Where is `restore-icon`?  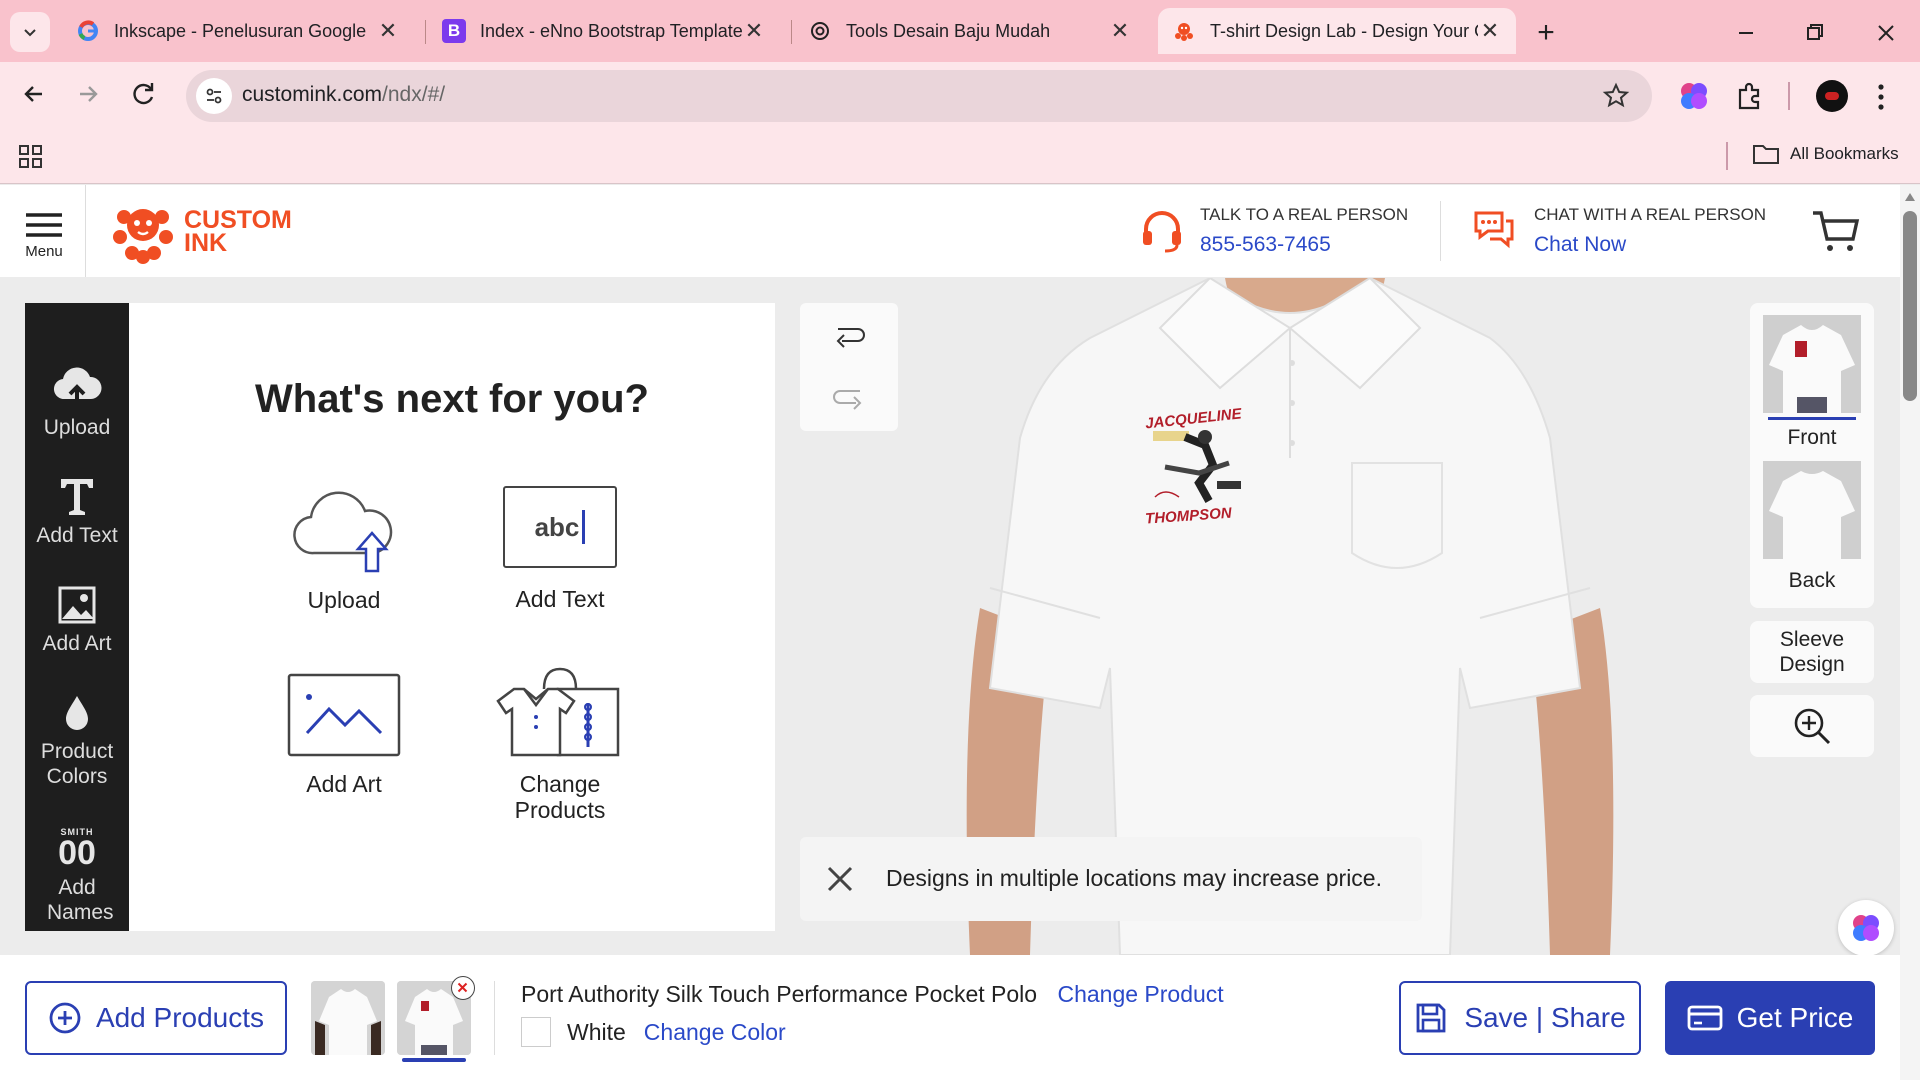 restore-icon is located at coordinates (1815, 32).